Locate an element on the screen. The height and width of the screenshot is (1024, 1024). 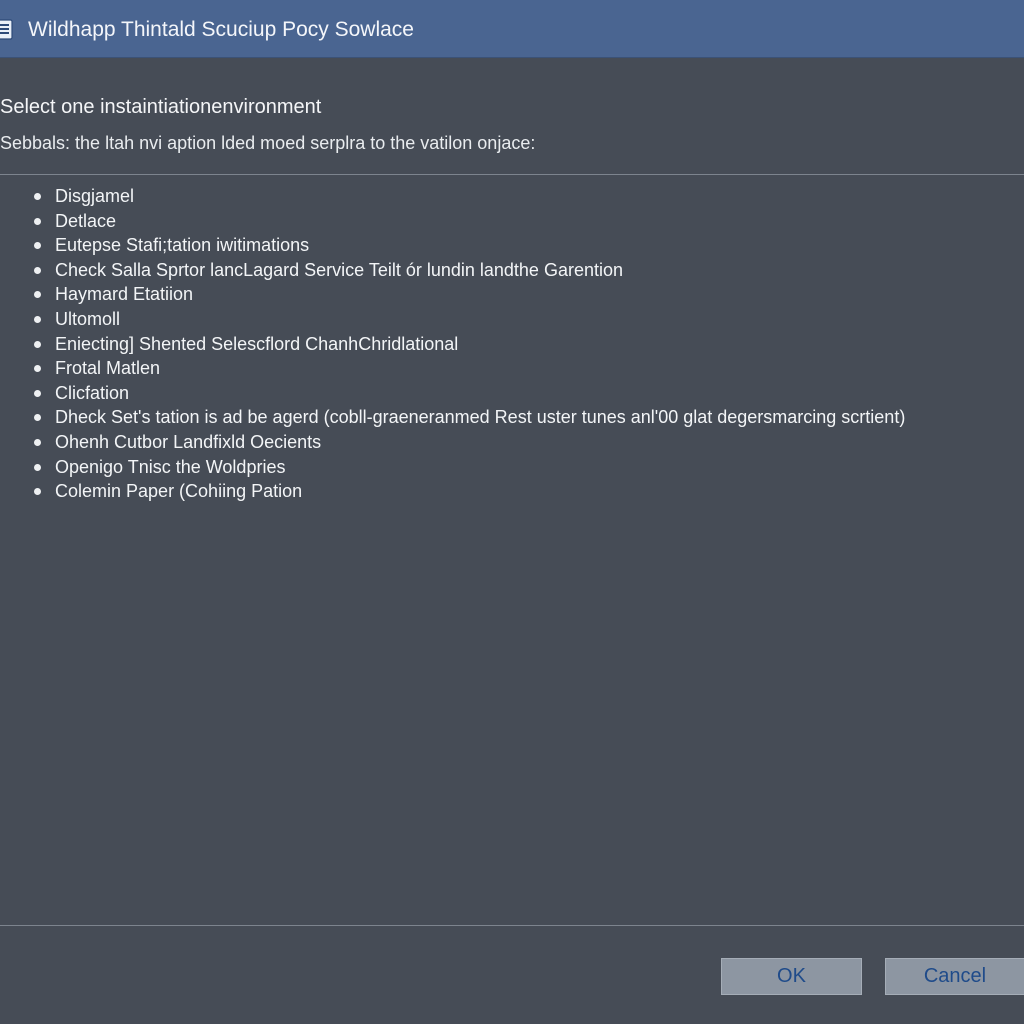
list-item: Clicfation is located at coordinates (500, 393).